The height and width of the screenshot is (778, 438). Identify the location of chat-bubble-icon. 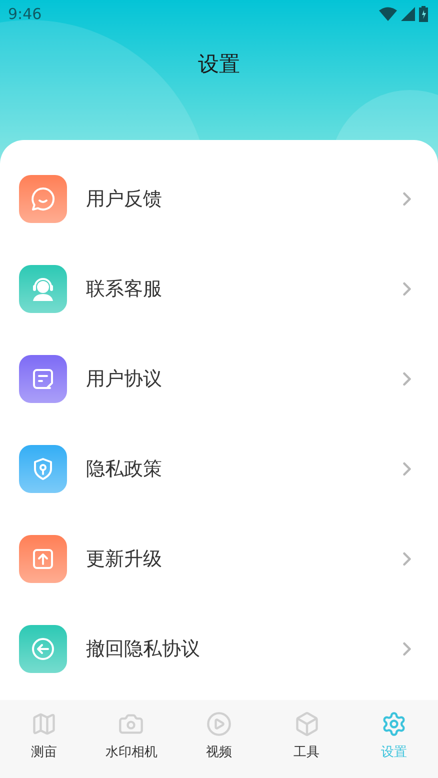
(43, 199).